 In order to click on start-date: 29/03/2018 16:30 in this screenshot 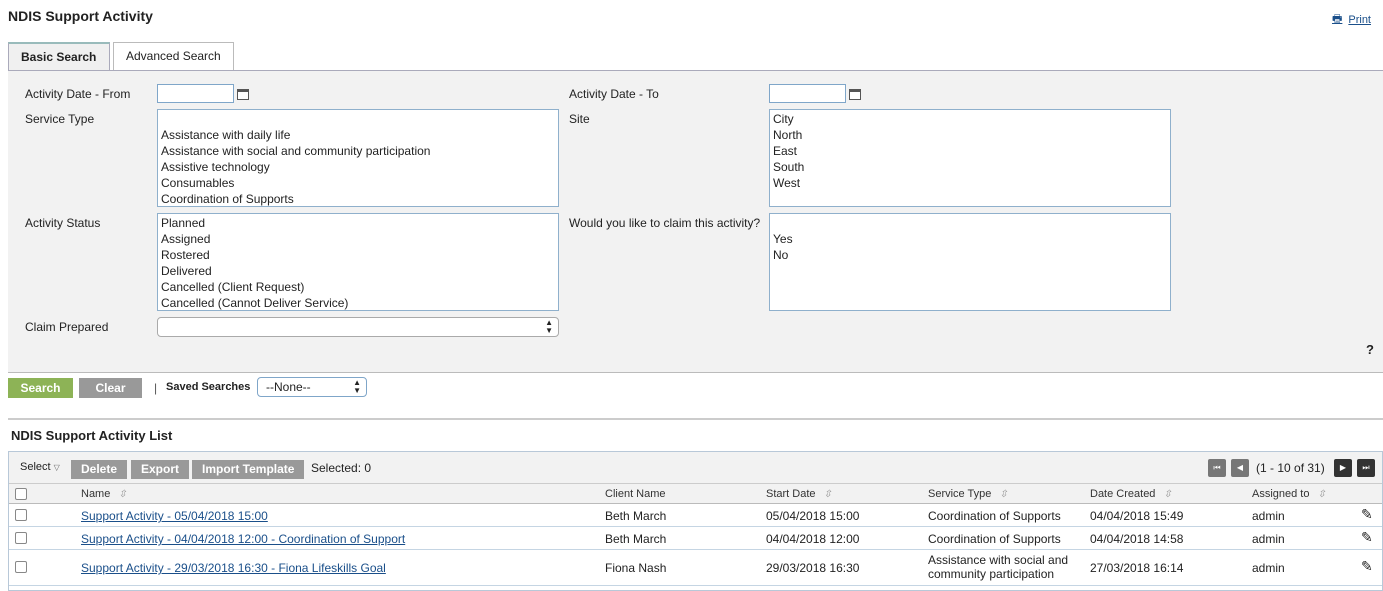, I will do `click(813, 568)`.